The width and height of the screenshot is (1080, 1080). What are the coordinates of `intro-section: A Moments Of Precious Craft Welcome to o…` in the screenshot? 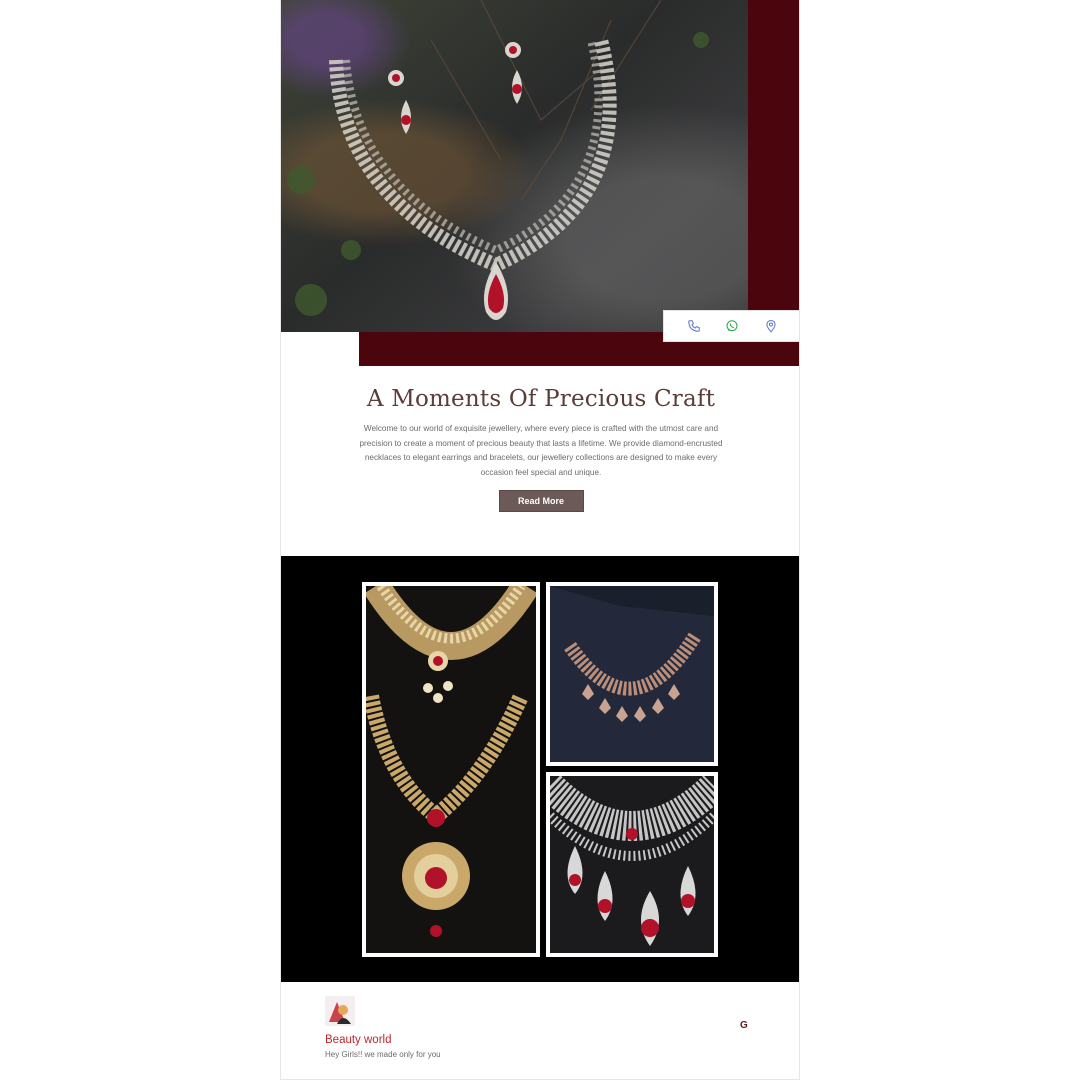 It's located at (540, 445).